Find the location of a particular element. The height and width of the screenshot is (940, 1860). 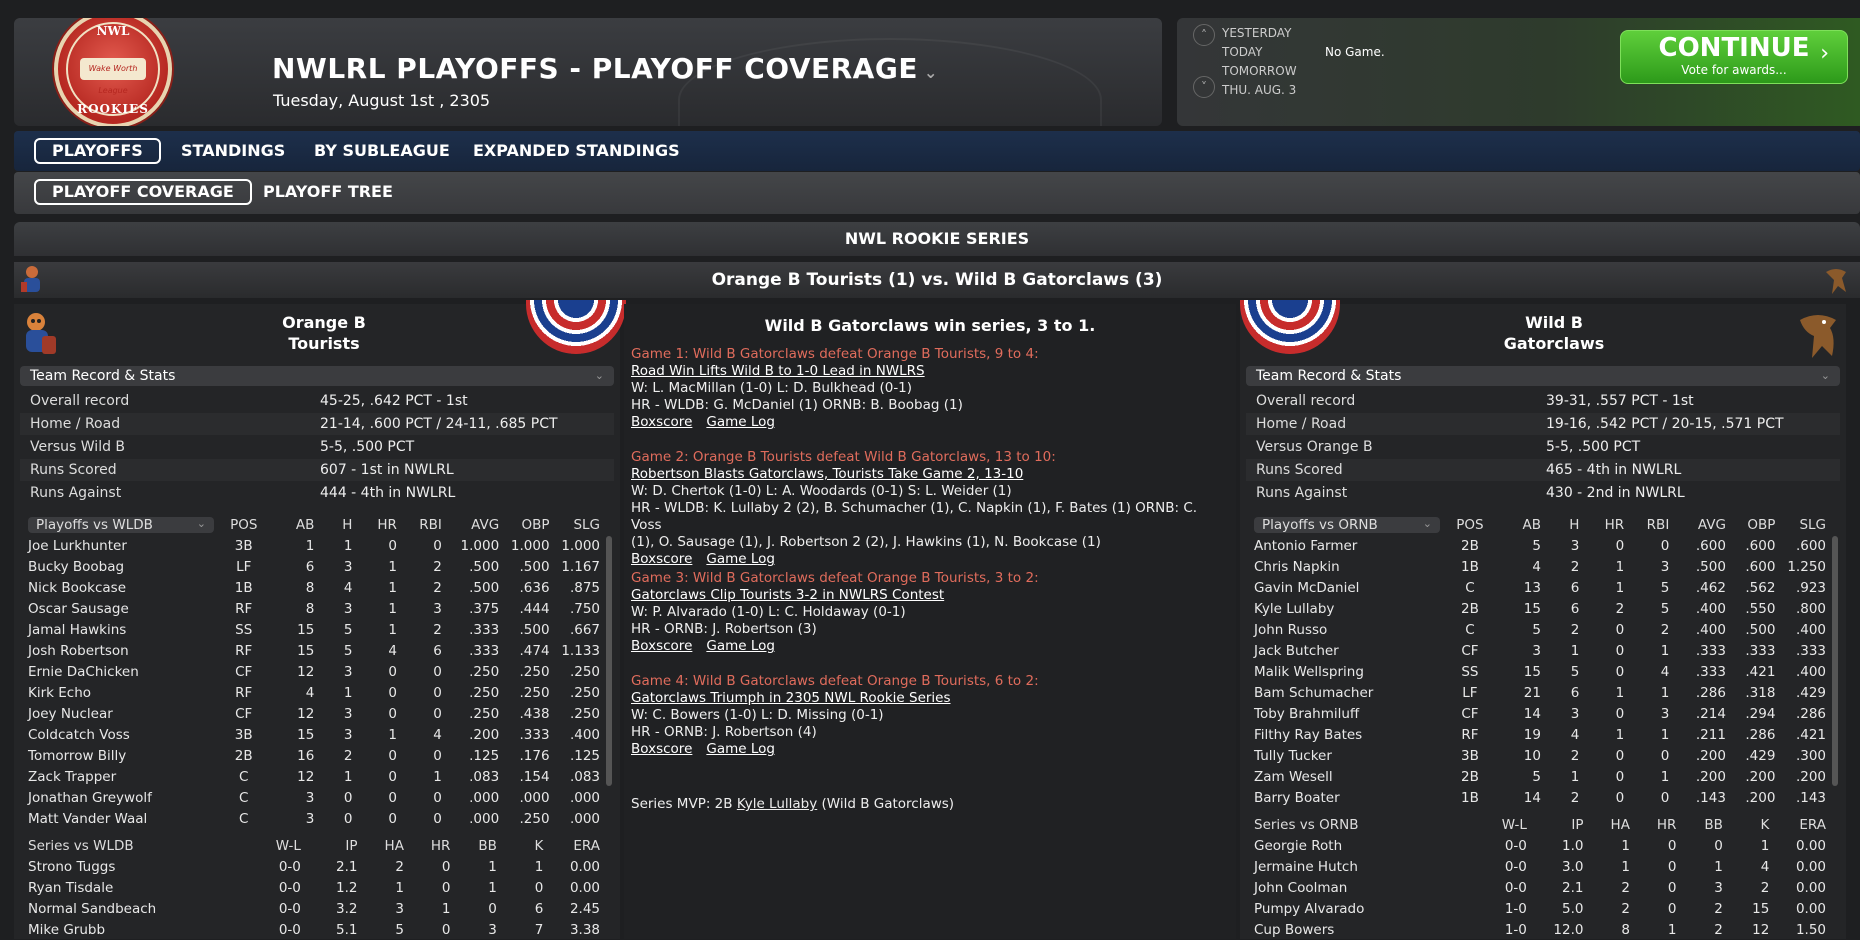

pitcher-name: Mike Grubb is located at coordinates (132, 929).